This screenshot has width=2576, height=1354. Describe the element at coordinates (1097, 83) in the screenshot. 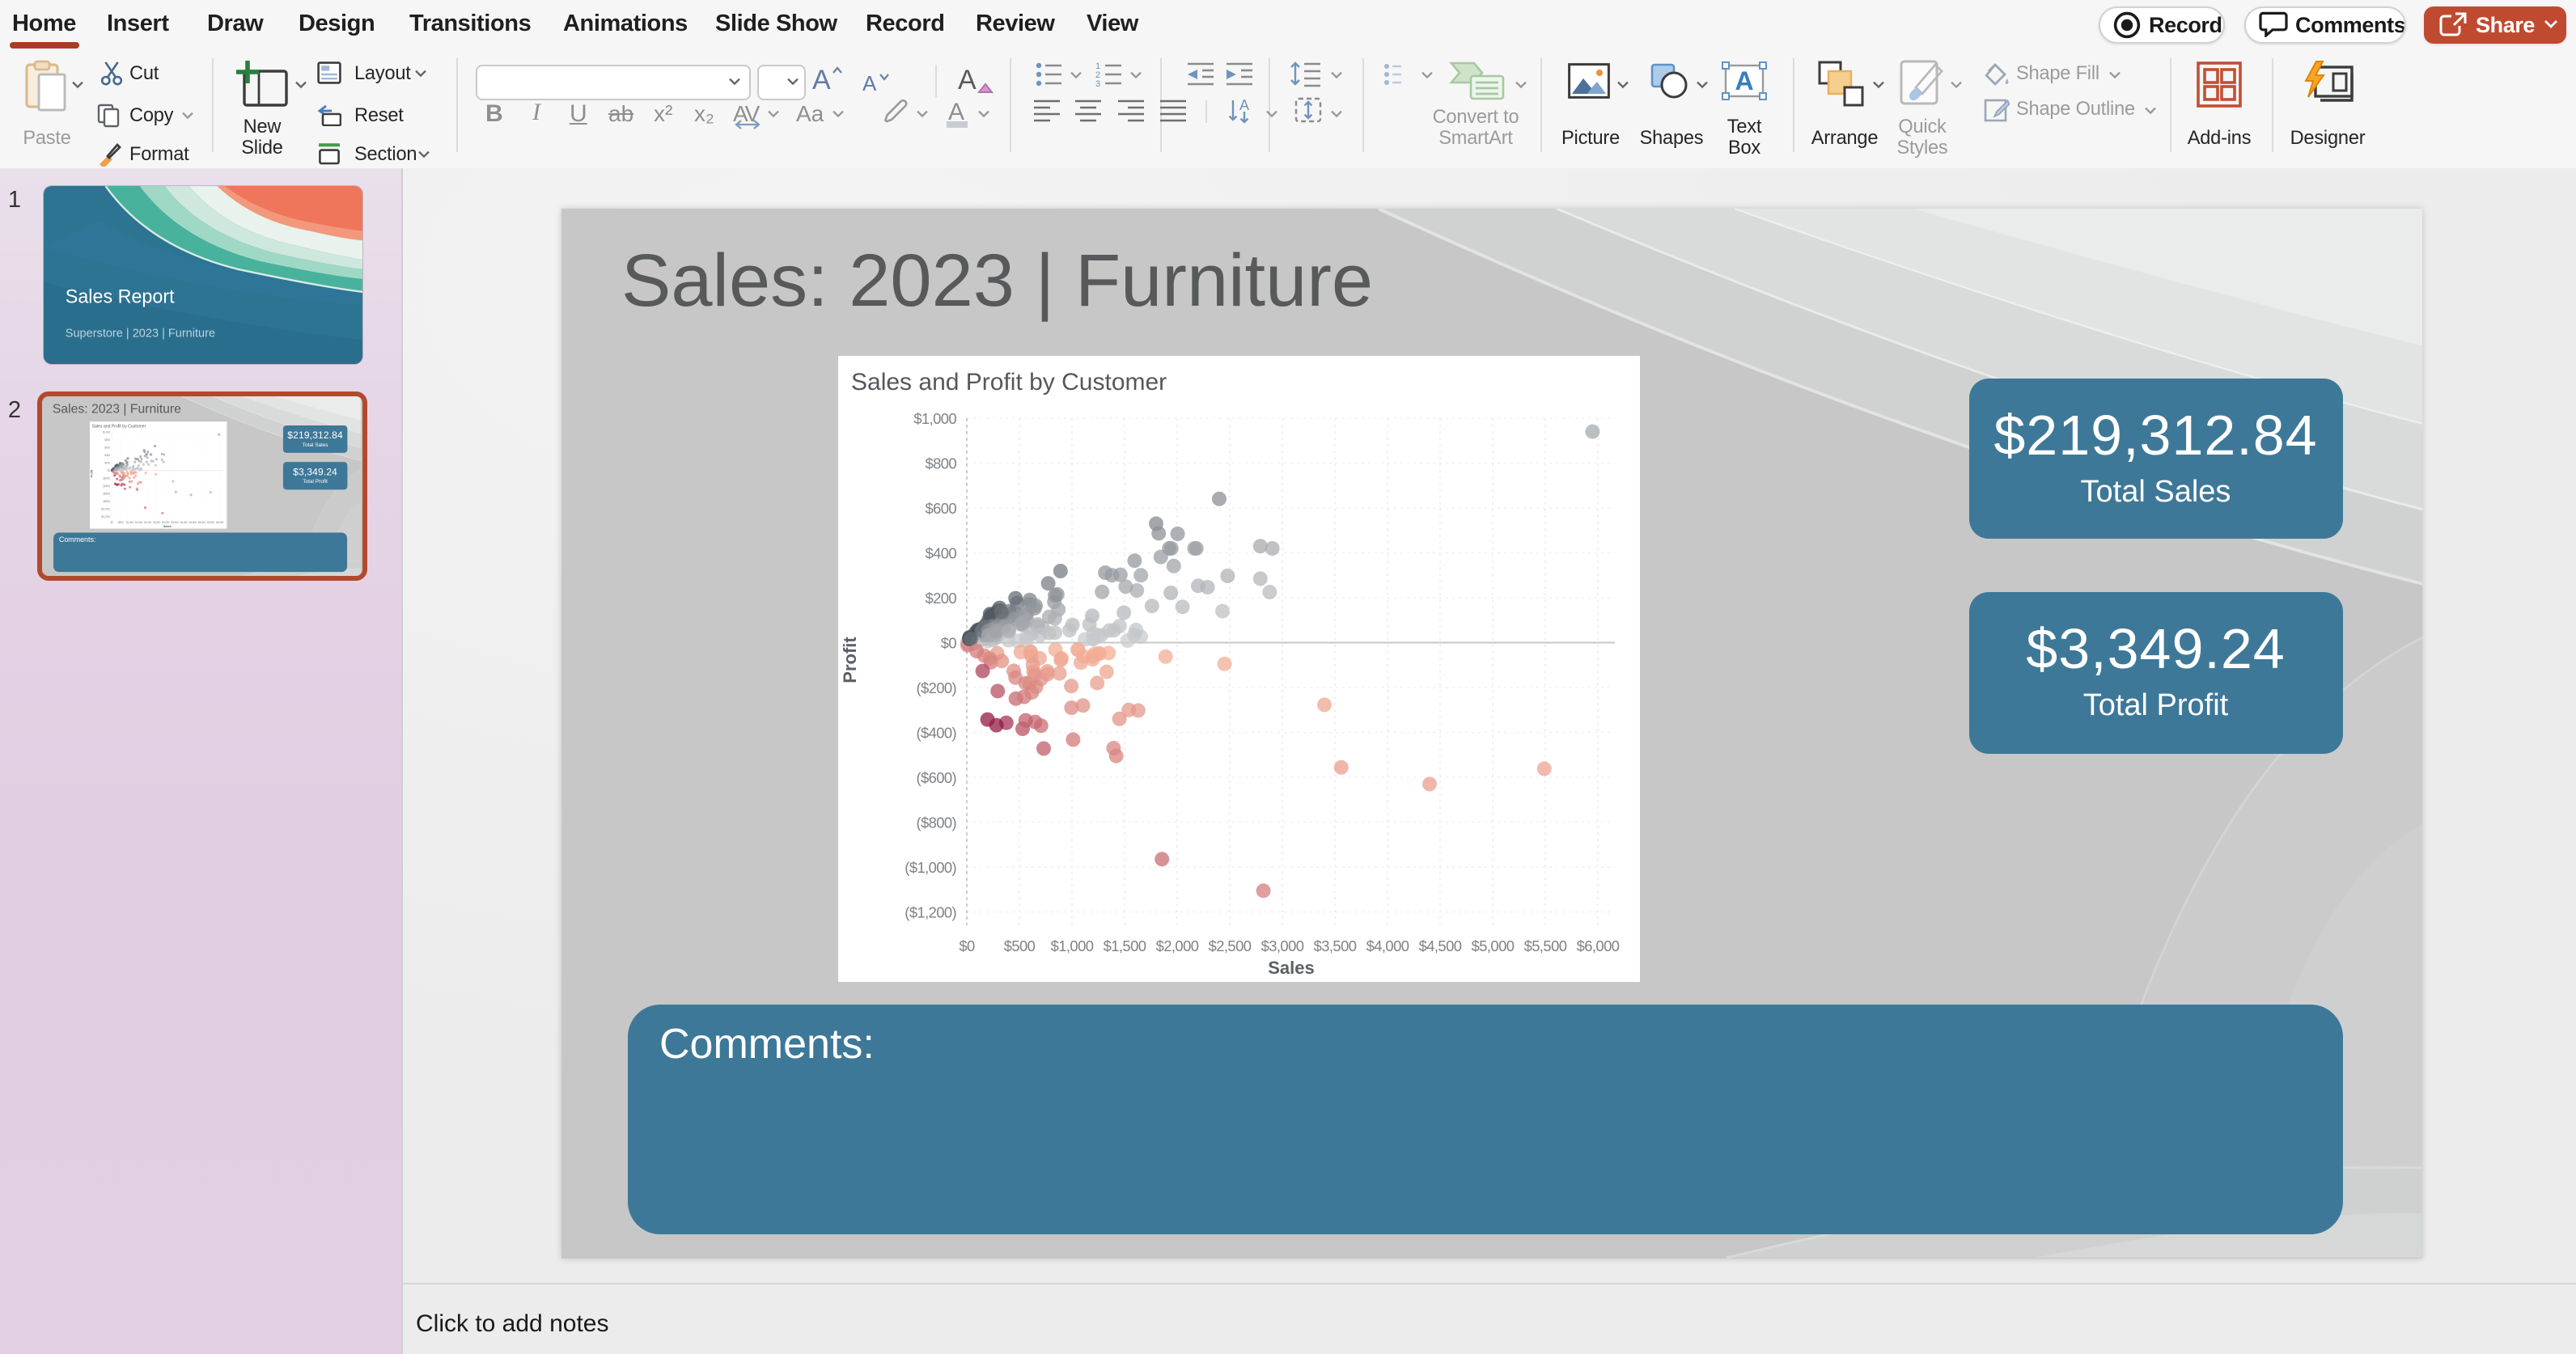

I see `svg-text: 3` at that location.